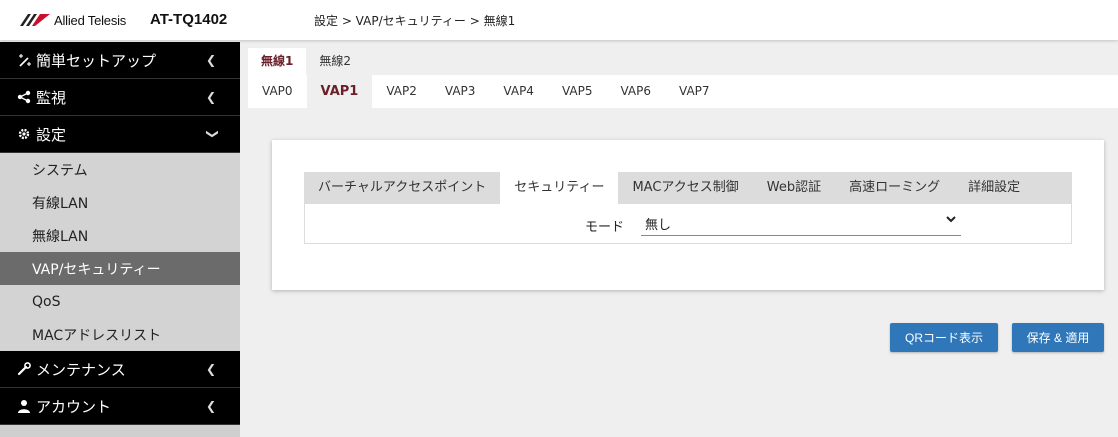 Image resolution: width=1118 pixels, height=437 pixels. Describe the element at coordinates (277, 61) in the screenshot. I see `tab-radio1: 無線1` at that location.